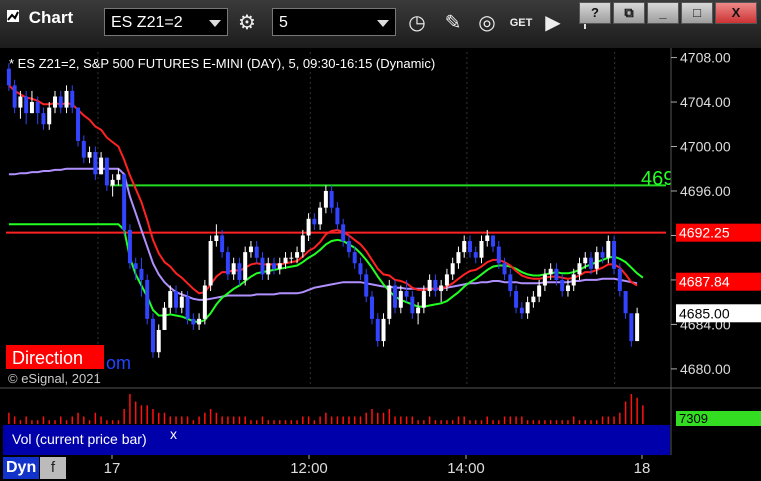  Describe the element at coordinates (112, 468) in the screenshot. I see `time-tick-label: 17` at that location.